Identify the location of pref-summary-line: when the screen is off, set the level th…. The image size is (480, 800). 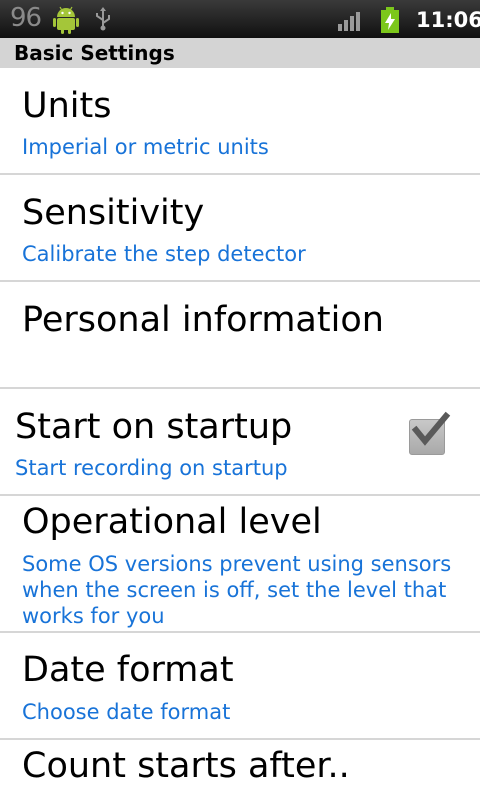
(234, 590).